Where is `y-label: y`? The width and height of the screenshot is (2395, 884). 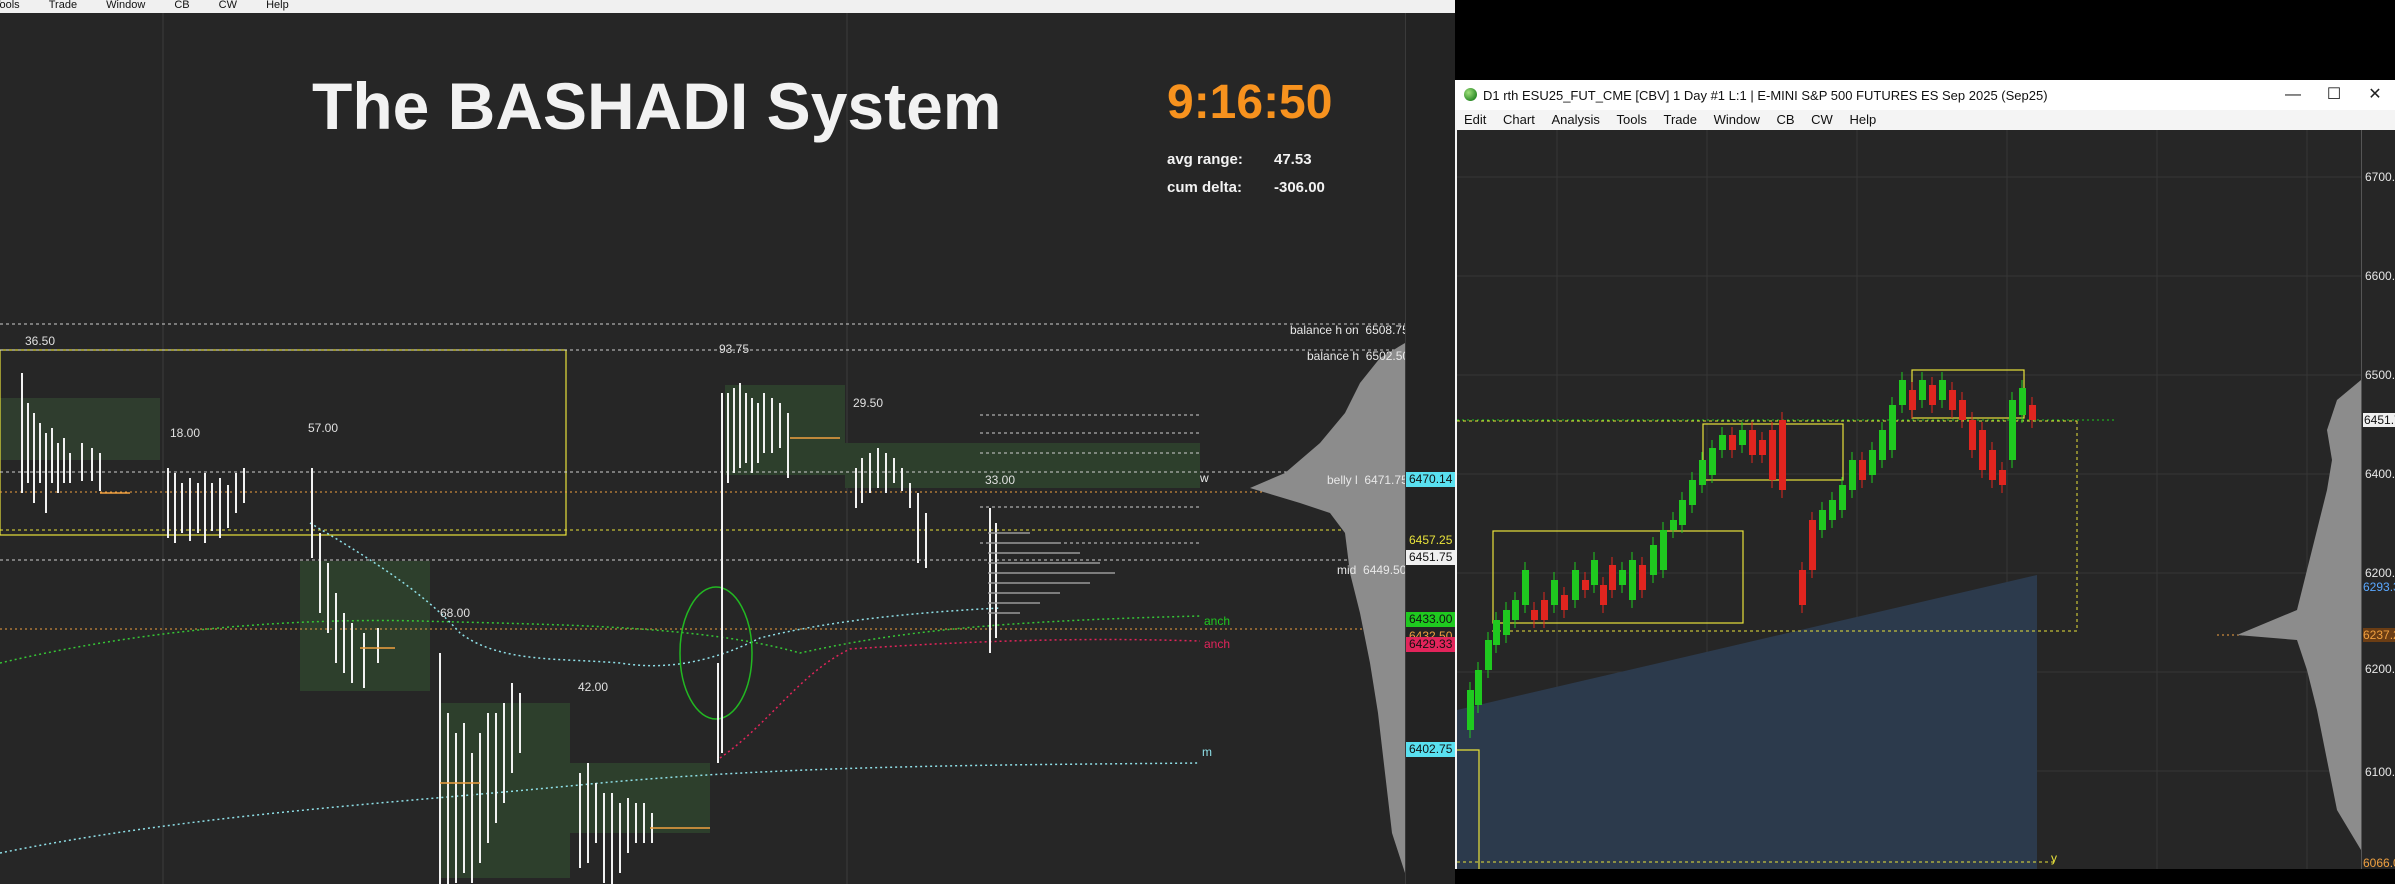 y-label: y is located at coordinates (2054, 858).